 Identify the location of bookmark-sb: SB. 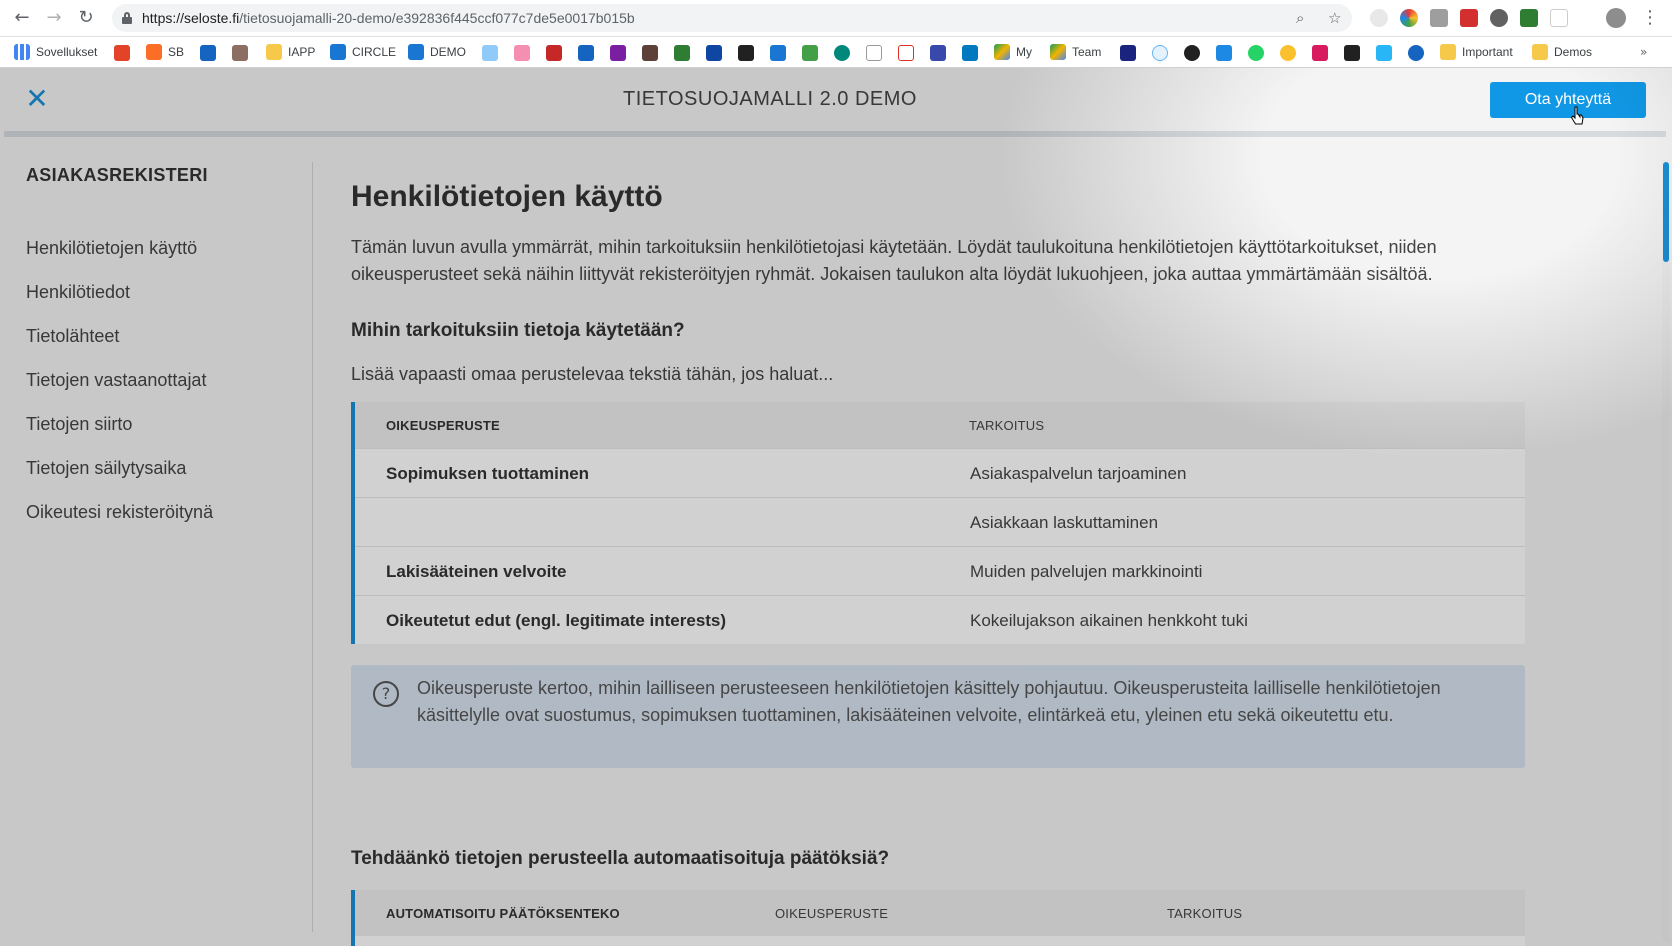
(165, 52).